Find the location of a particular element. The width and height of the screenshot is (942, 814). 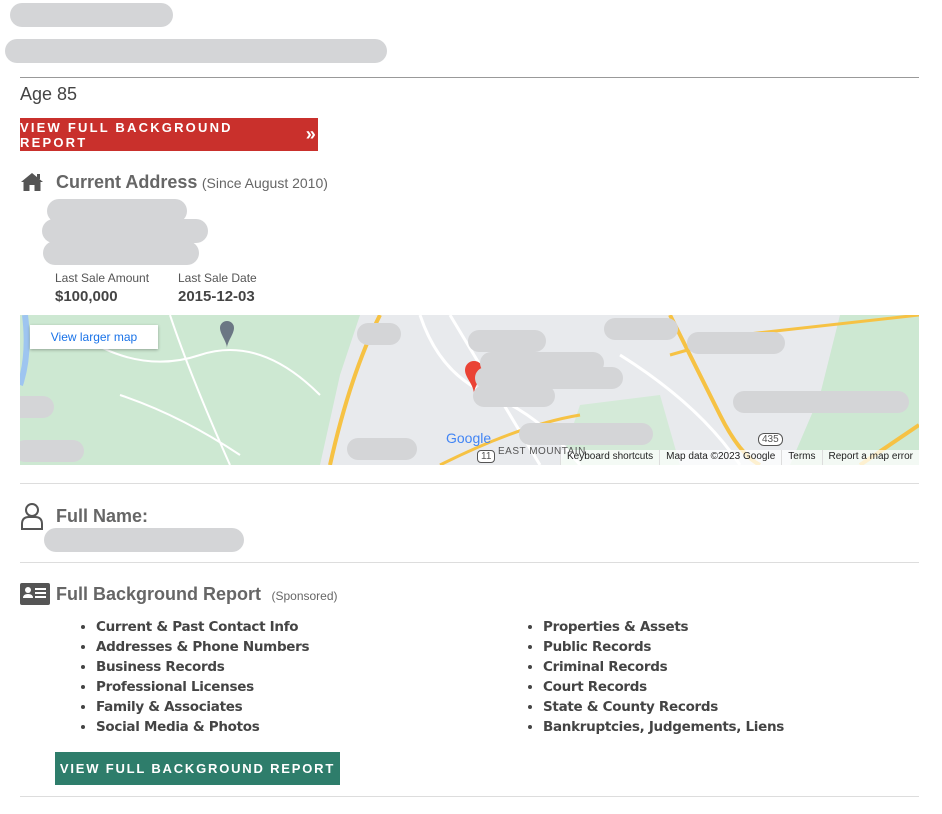

address-heading: Current Address (Since August 2010) is located at coordinates (192, 182).